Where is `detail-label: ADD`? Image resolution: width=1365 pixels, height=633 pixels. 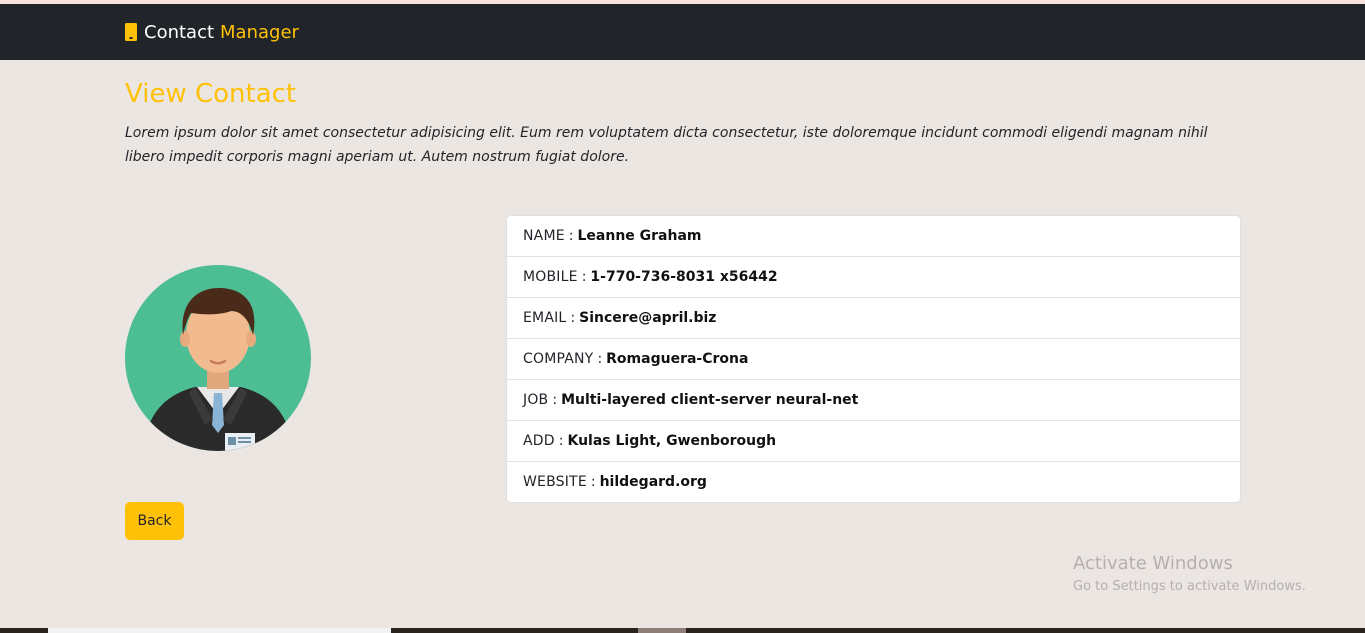
detail-label: ADD is located at coordinates (539, 441).